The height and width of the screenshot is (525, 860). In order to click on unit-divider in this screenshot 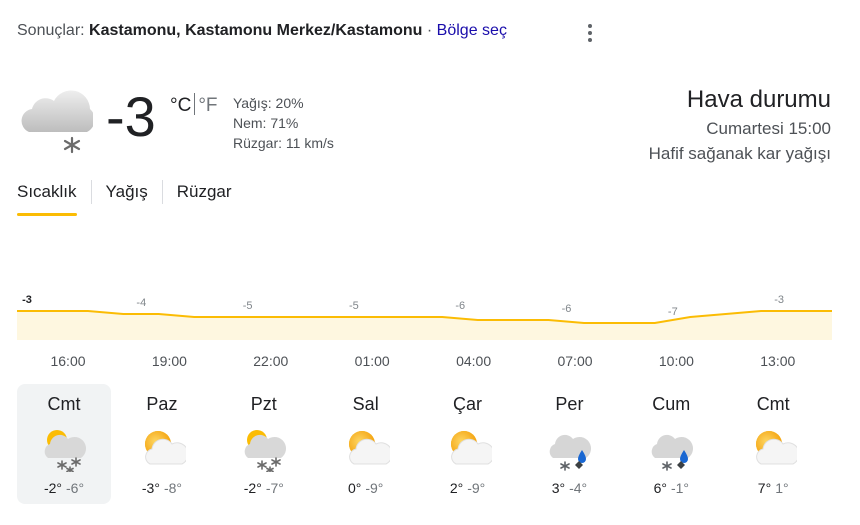, I will do `click(195, 104)`.